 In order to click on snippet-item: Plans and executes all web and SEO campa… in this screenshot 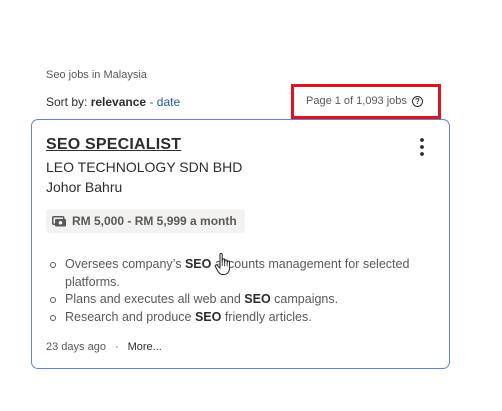, I will do `click(239, 300)`.